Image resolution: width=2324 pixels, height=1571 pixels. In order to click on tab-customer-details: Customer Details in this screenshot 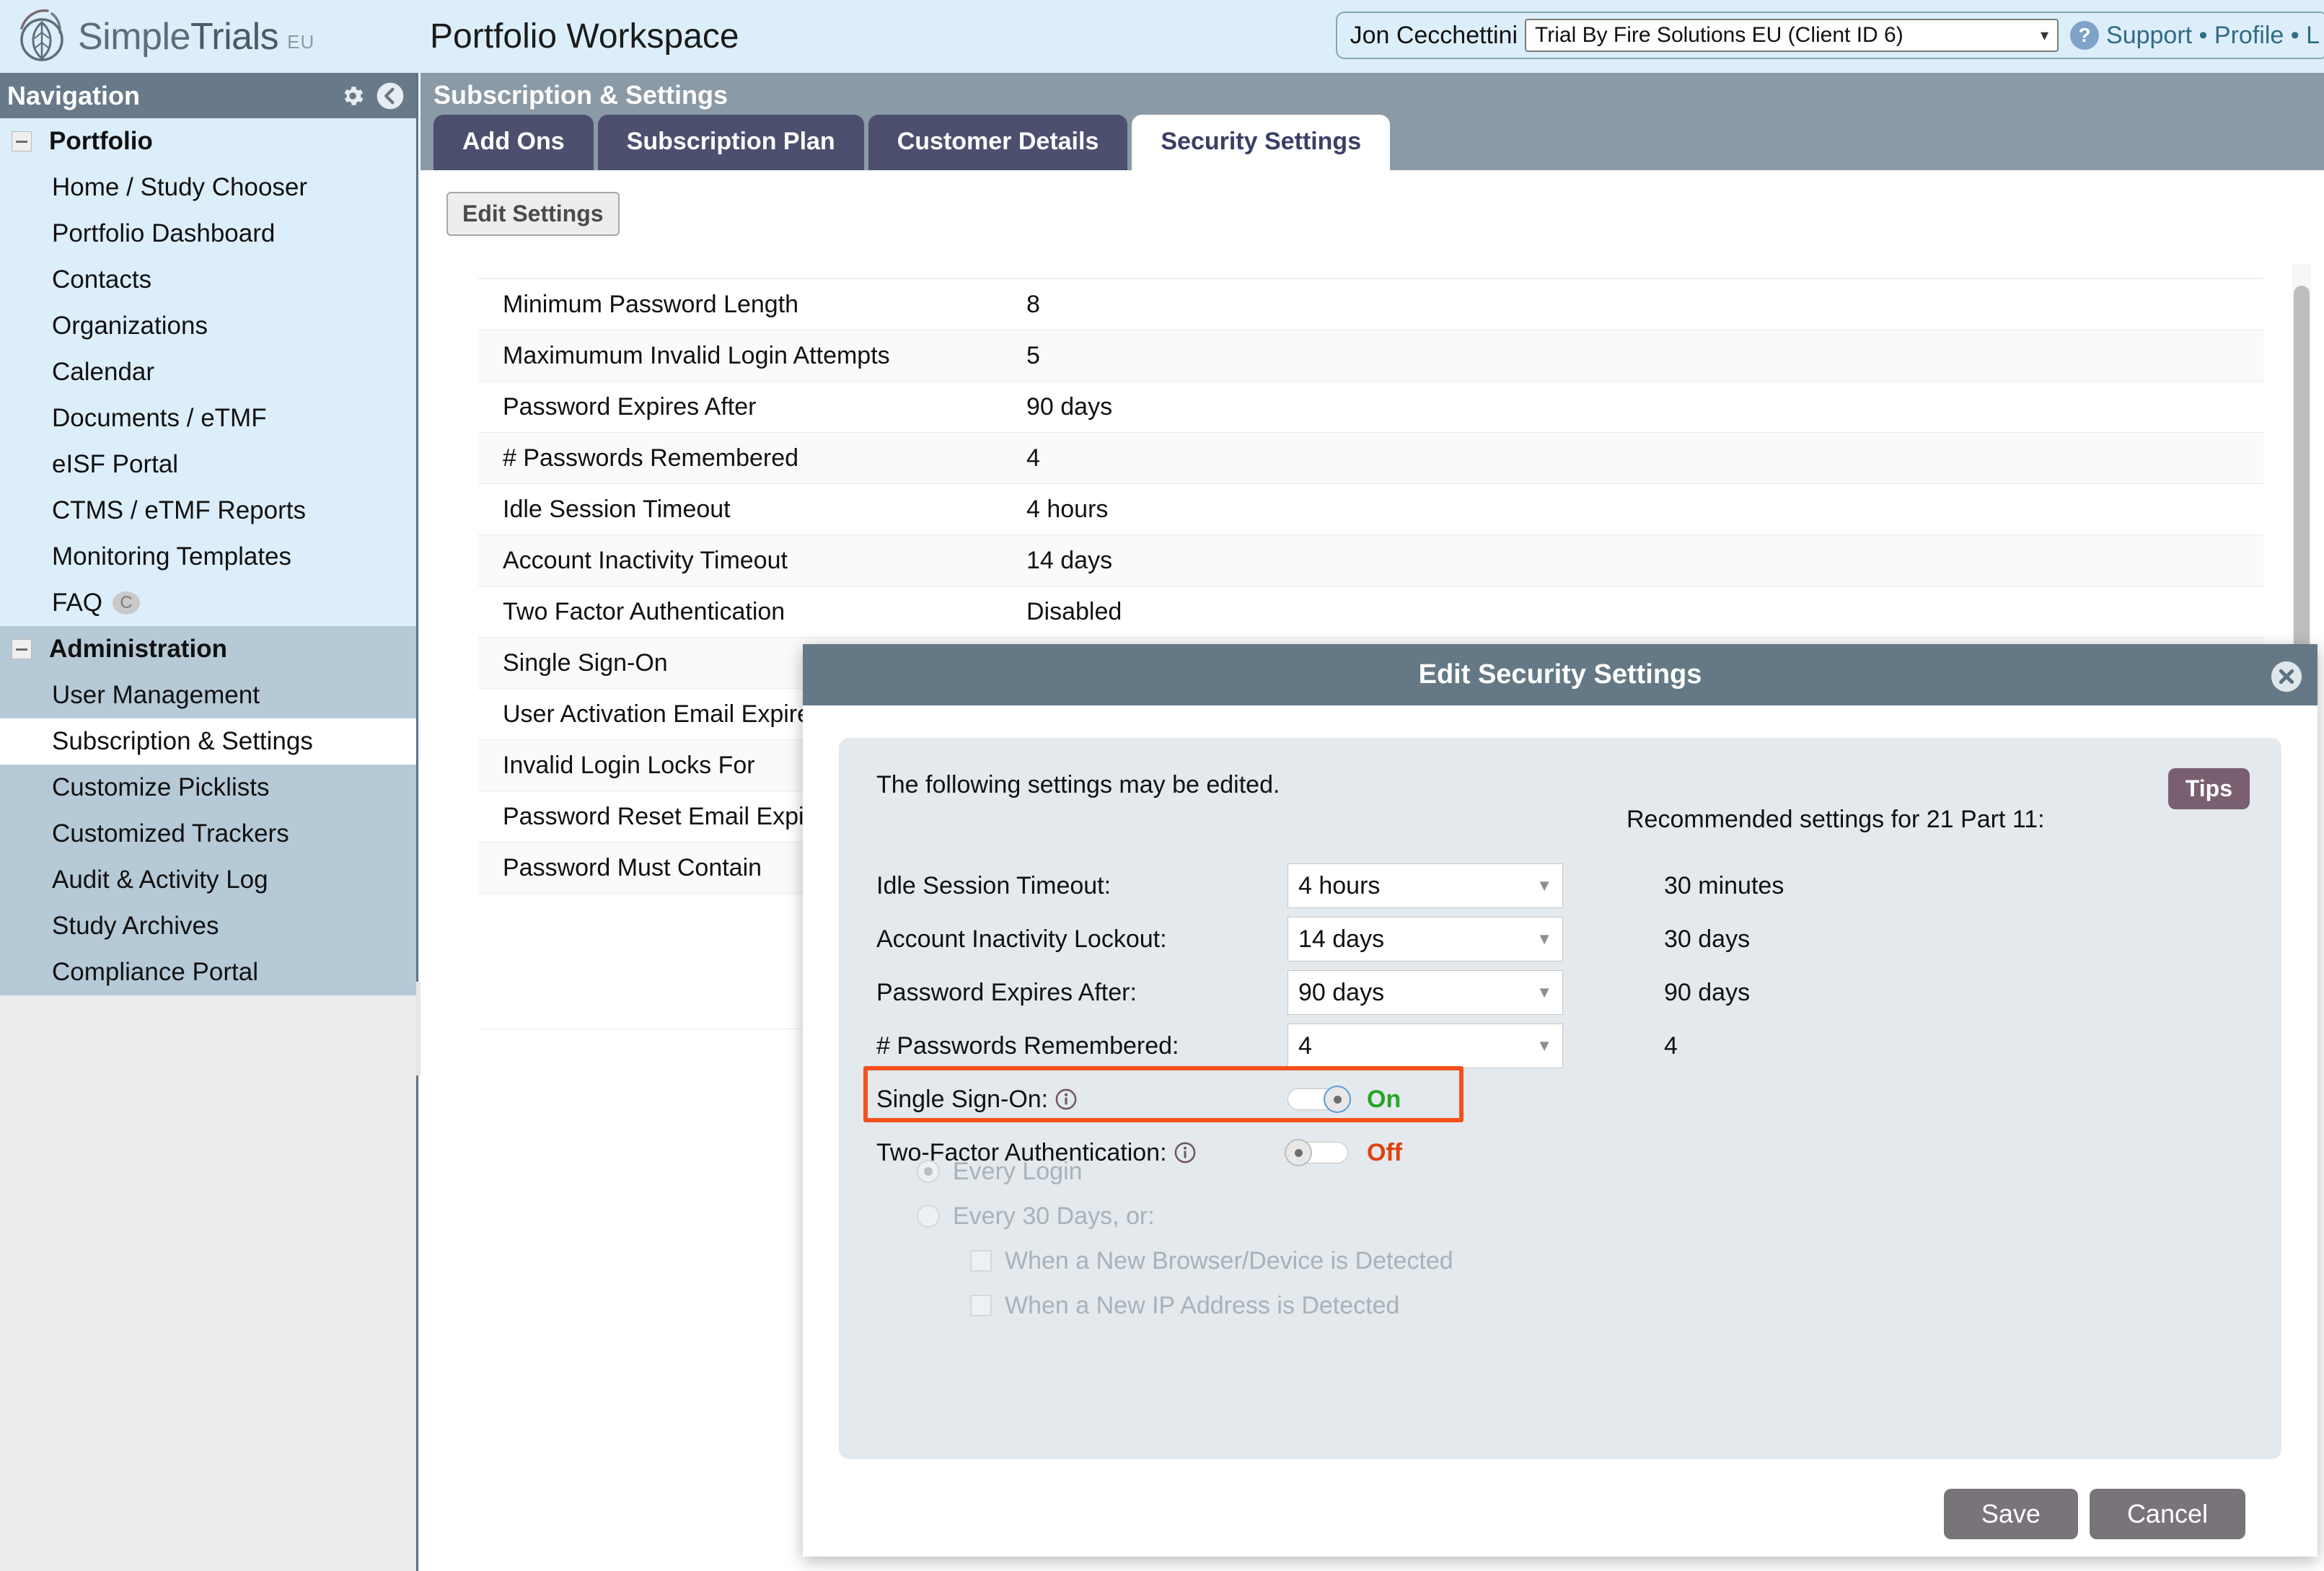, I will do `click(998, 143)`.